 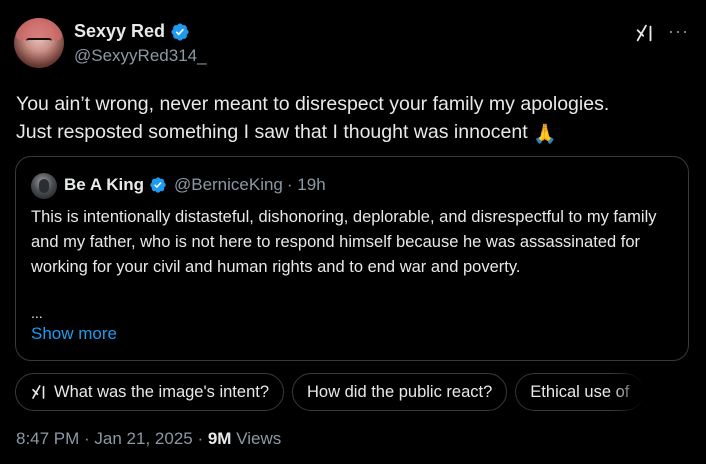 I want to click on more-dots-icon: ···, so click(x=678, y=31).